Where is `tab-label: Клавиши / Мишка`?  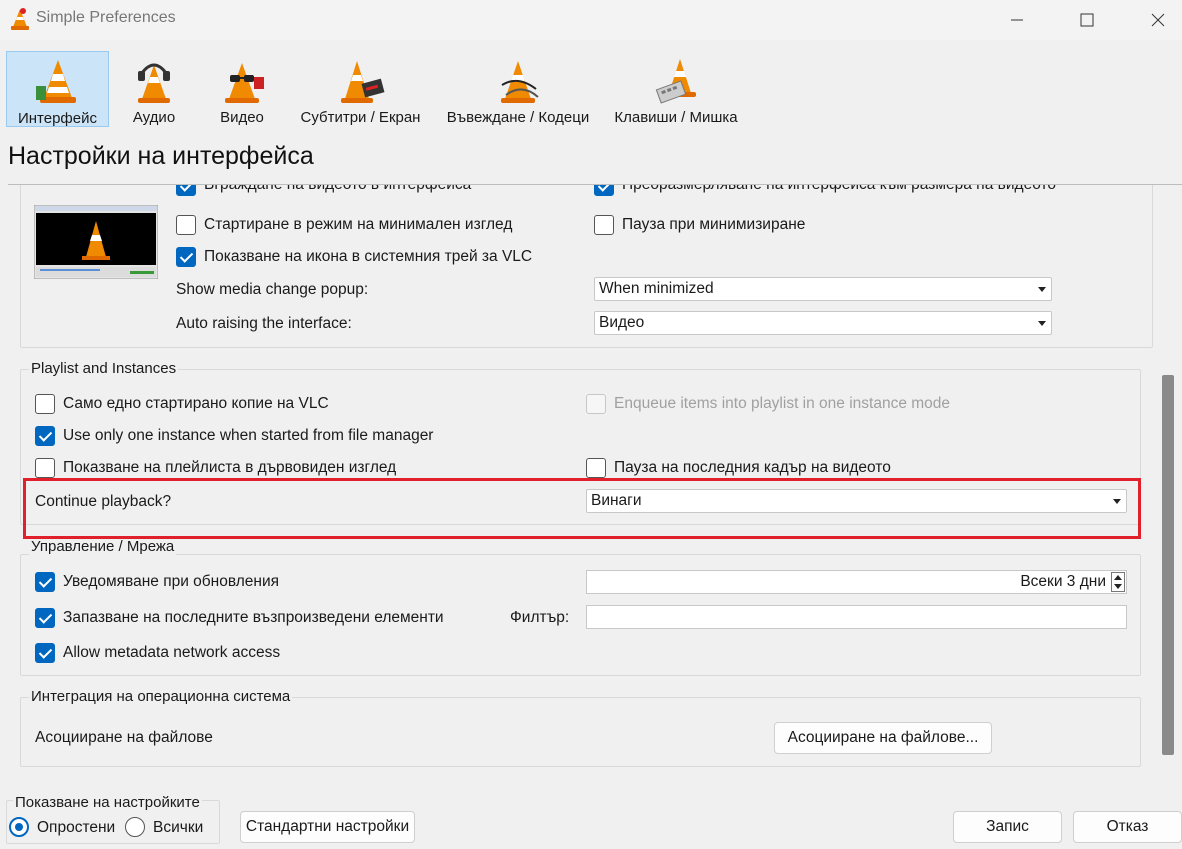 tab-label: Клавиши / Мишка is located at coordinates (676, 117).